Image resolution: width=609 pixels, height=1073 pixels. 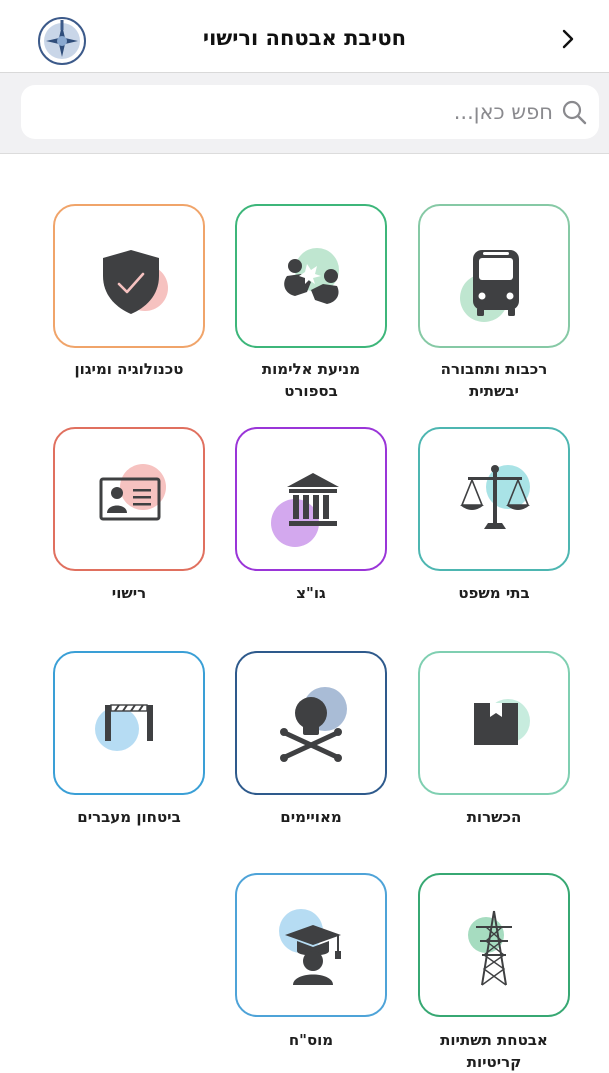 I want to click on graduation-cap-icon, so click(x=310, y=947).